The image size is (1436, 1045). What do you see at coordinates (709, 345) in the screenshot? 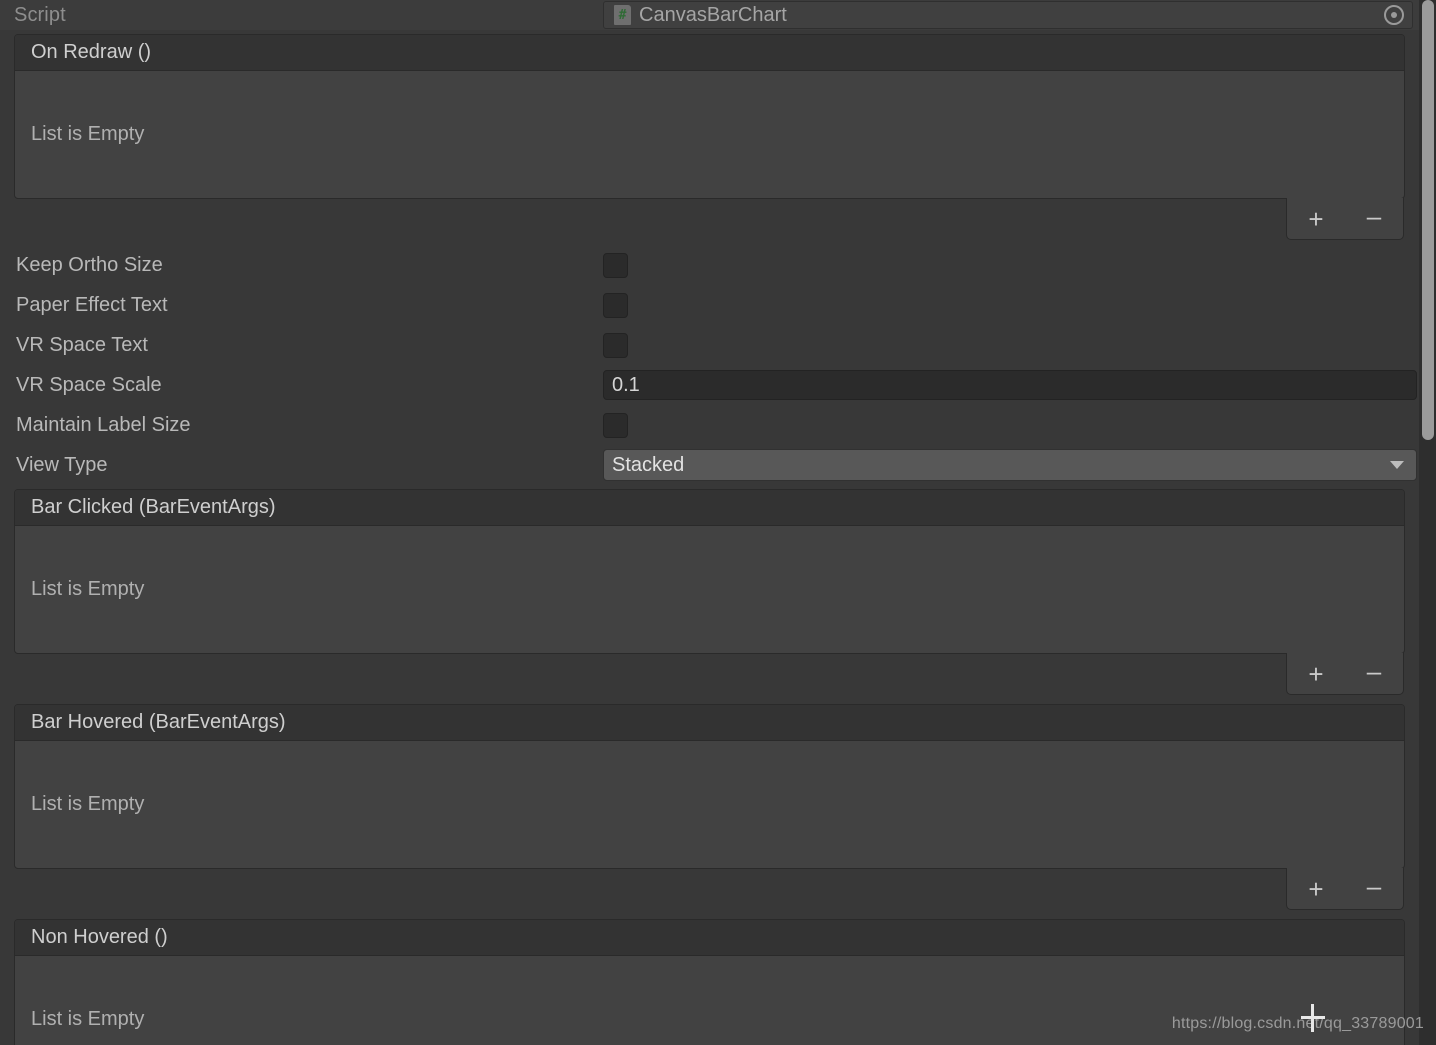
I see `property-row-vr-space-text: VR Space Text` at bounding box center [709, 345].